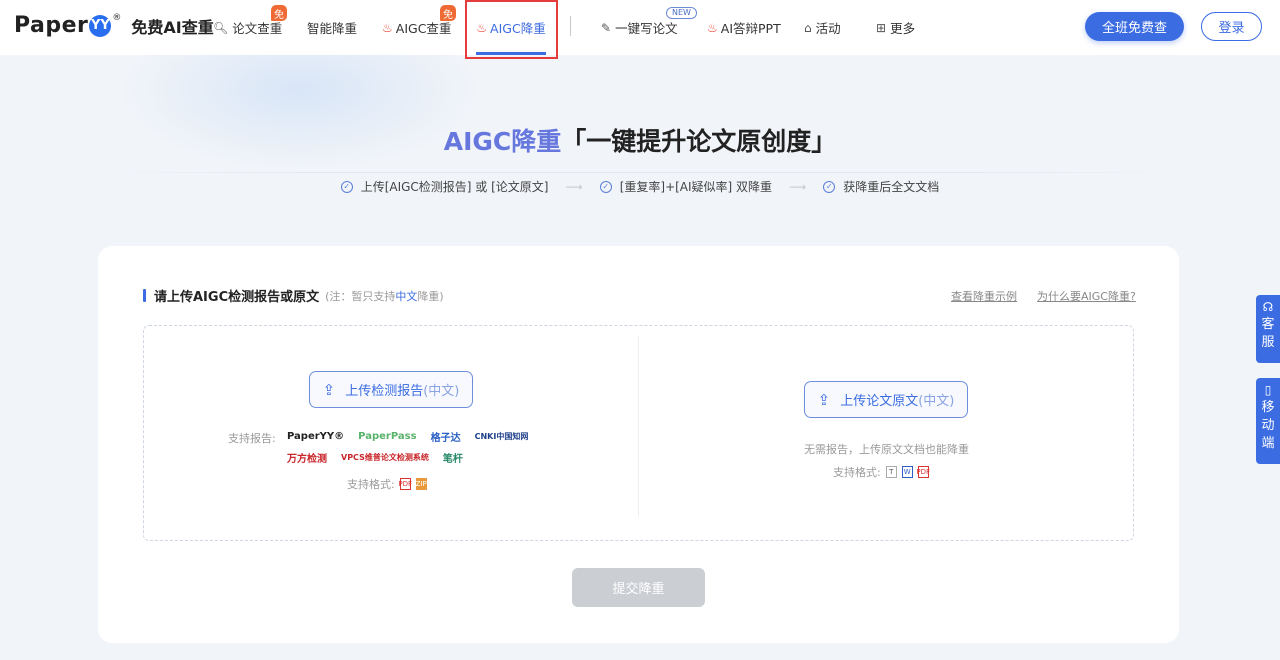  What do you see at coordinates (51, 25) in the screenshot?
I see `logo-word: Paper` at bounding box center [51, 25].